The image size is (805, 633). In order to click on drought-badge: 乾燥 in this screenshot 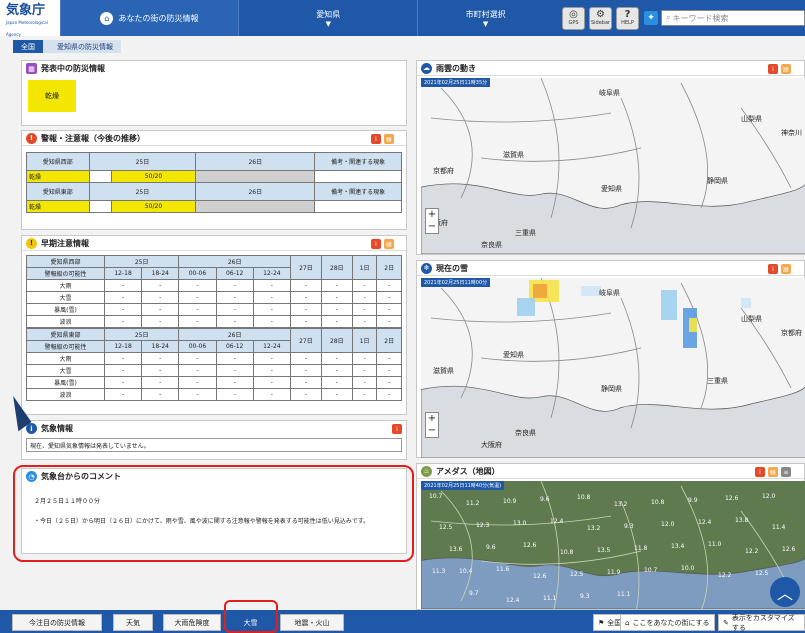, I will do `click(52, 96)`.